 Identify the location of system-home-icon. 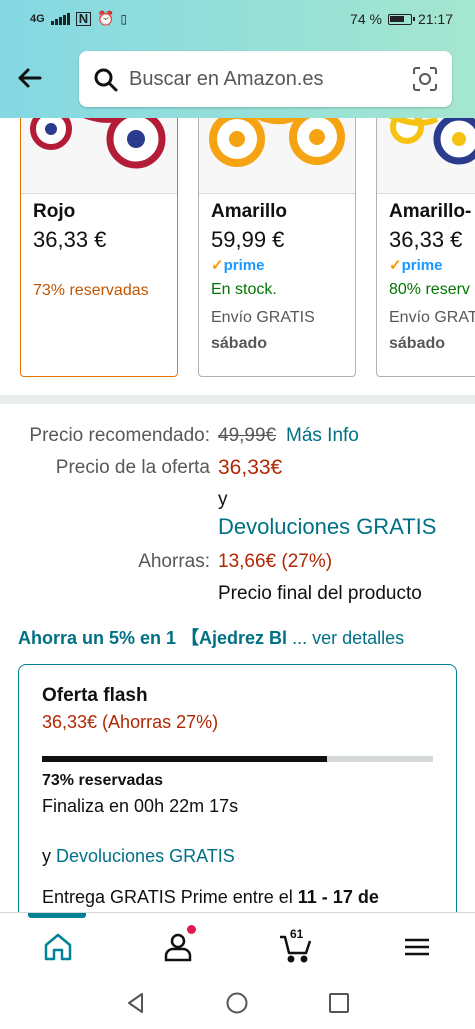
(237, 1005).